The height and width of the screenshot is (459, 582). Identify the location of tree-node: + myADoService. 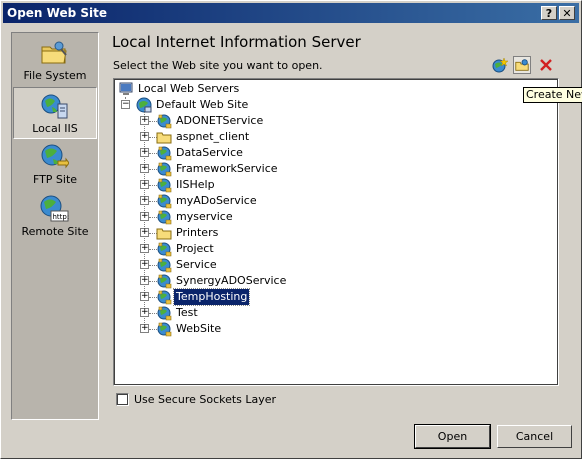
(290, 201).